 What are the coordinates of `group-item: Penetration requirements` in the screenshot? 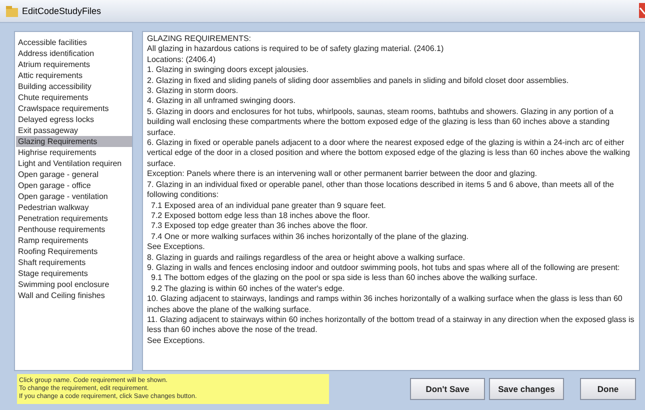 It's located at (74, 218).